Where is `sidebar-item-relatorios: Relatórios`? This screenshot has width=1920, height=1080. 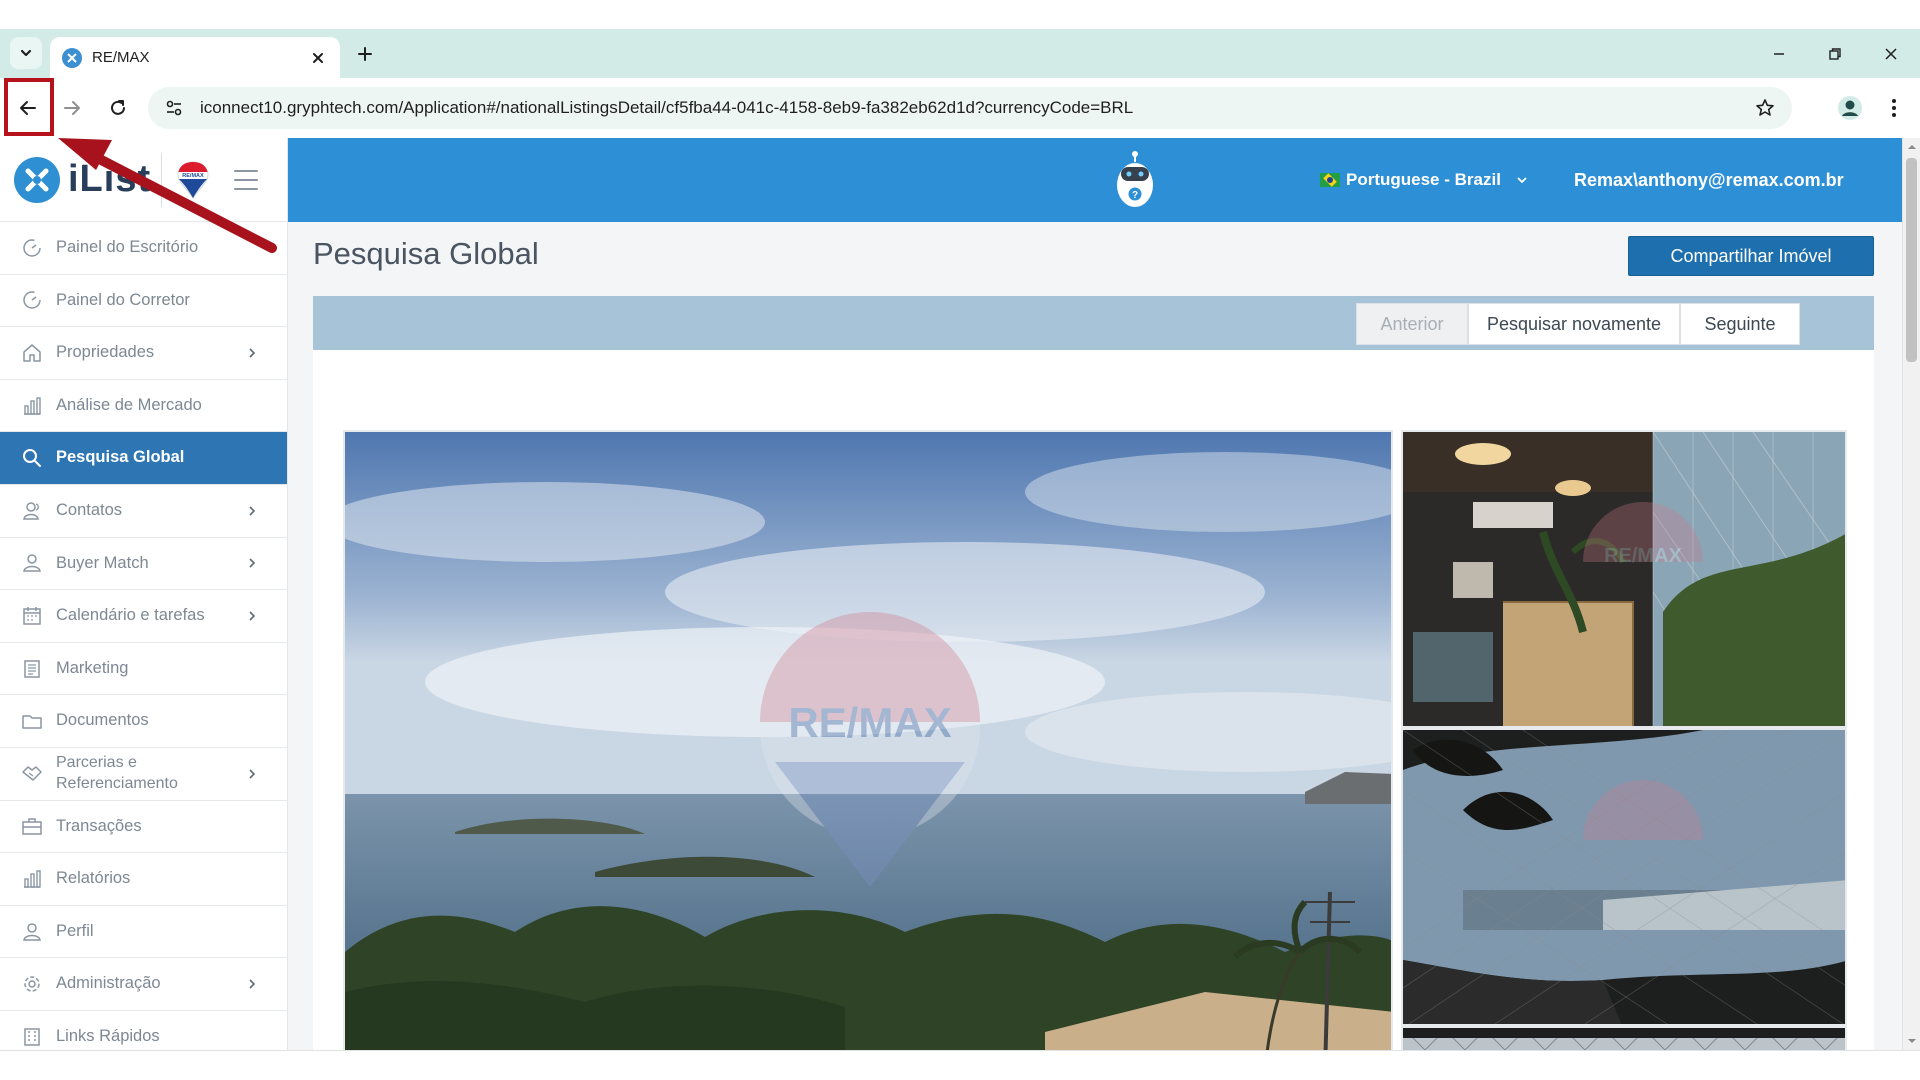 sidebar-item-relatorios: Relatórios is located at coordinates (143, 879).